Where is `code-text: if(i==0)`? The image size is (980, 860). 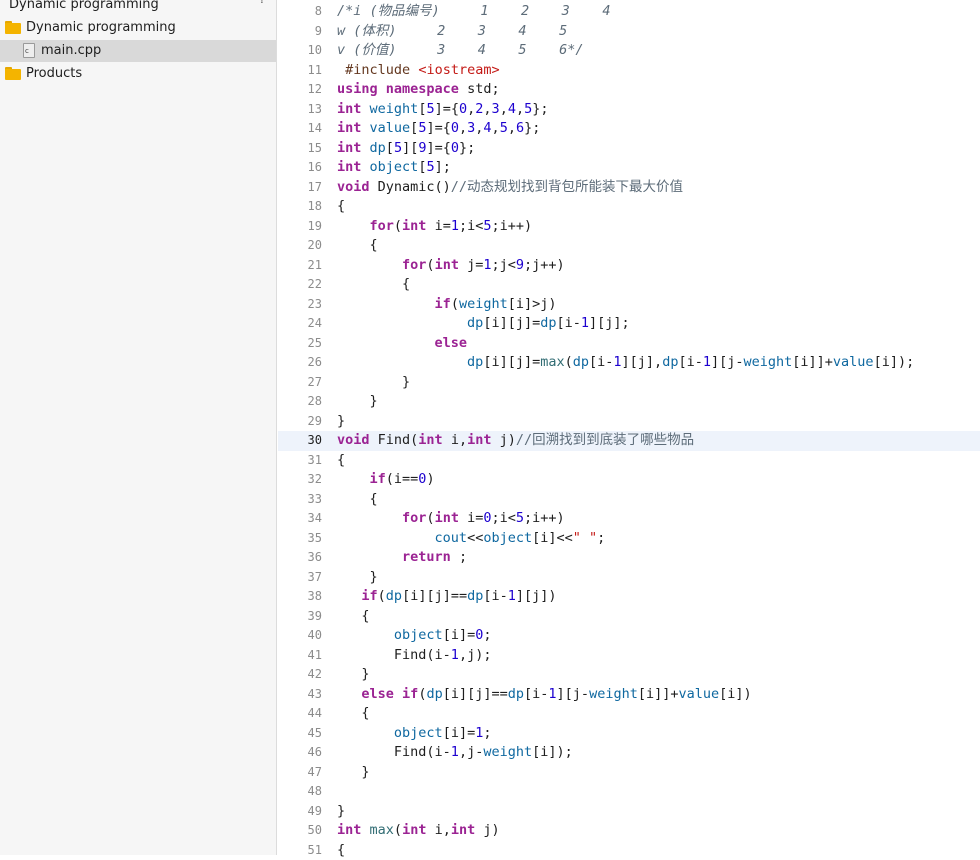 code-text: if(i==0) is located at coordinates (386, 480).